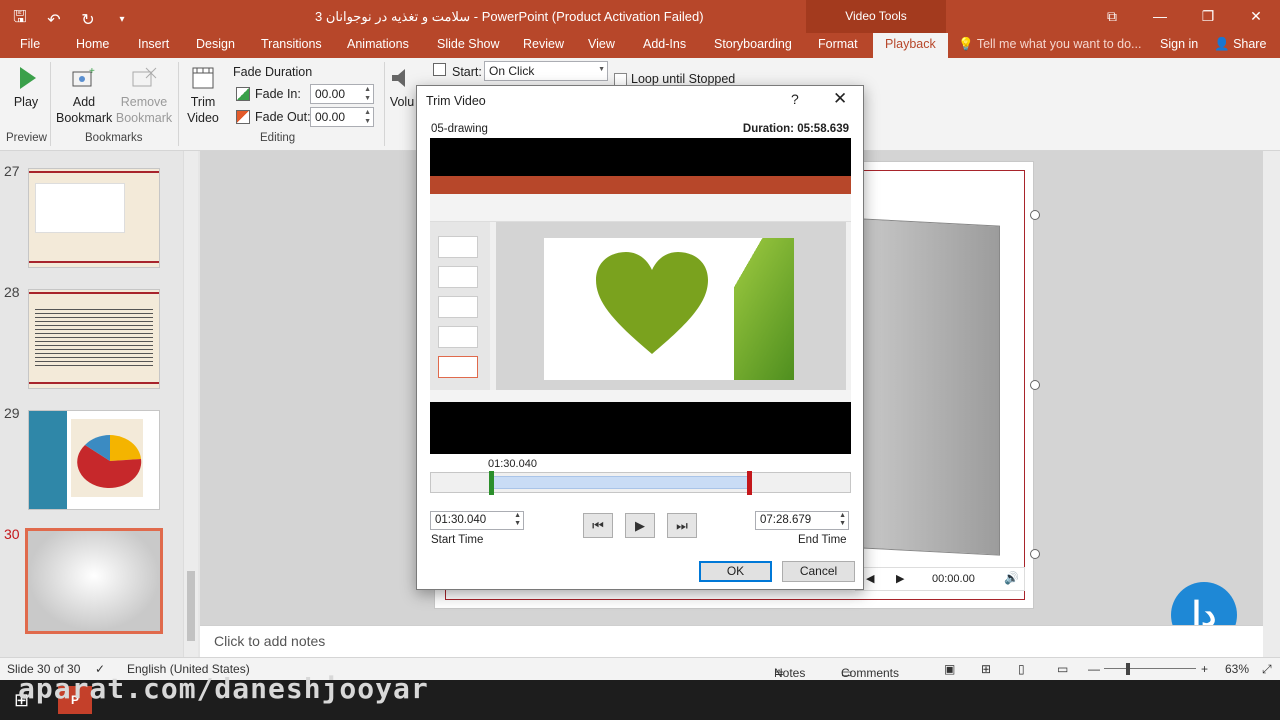  I want to click on zoom-in-icon: +, so click(1204, 669).